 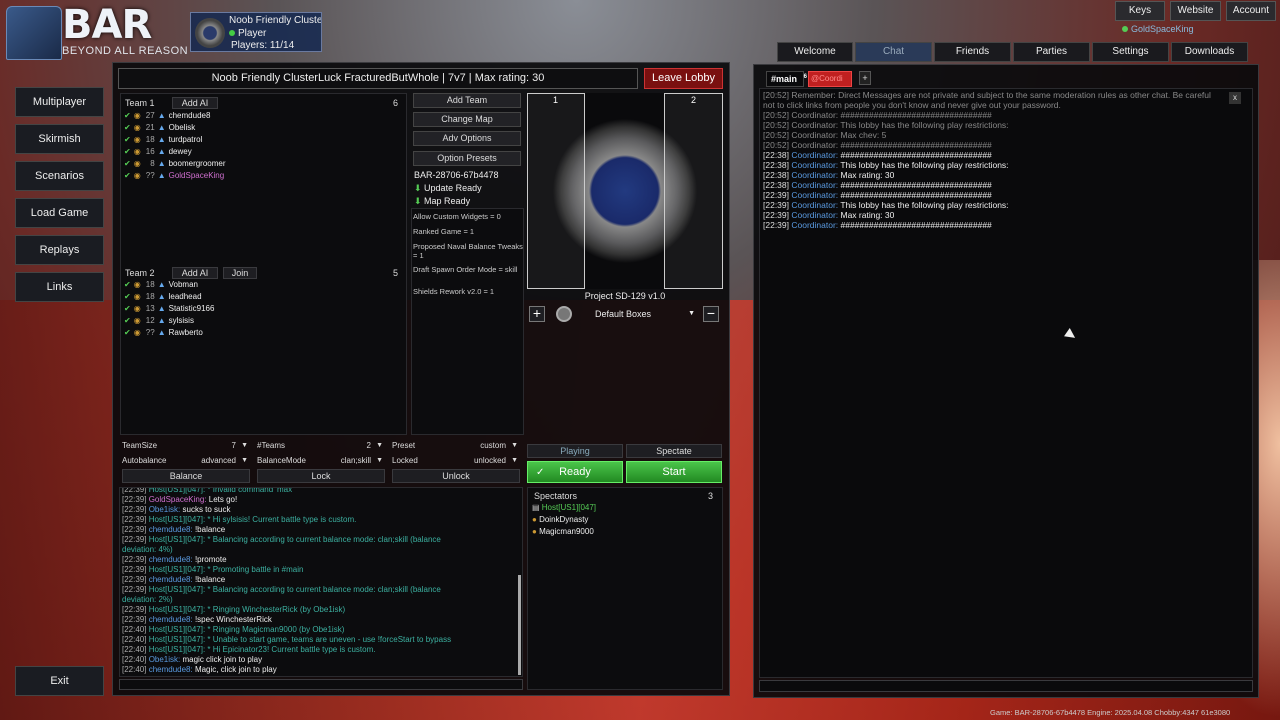 I want to click on nav-skirmish: Skirmish, so click(x=59, y=139).